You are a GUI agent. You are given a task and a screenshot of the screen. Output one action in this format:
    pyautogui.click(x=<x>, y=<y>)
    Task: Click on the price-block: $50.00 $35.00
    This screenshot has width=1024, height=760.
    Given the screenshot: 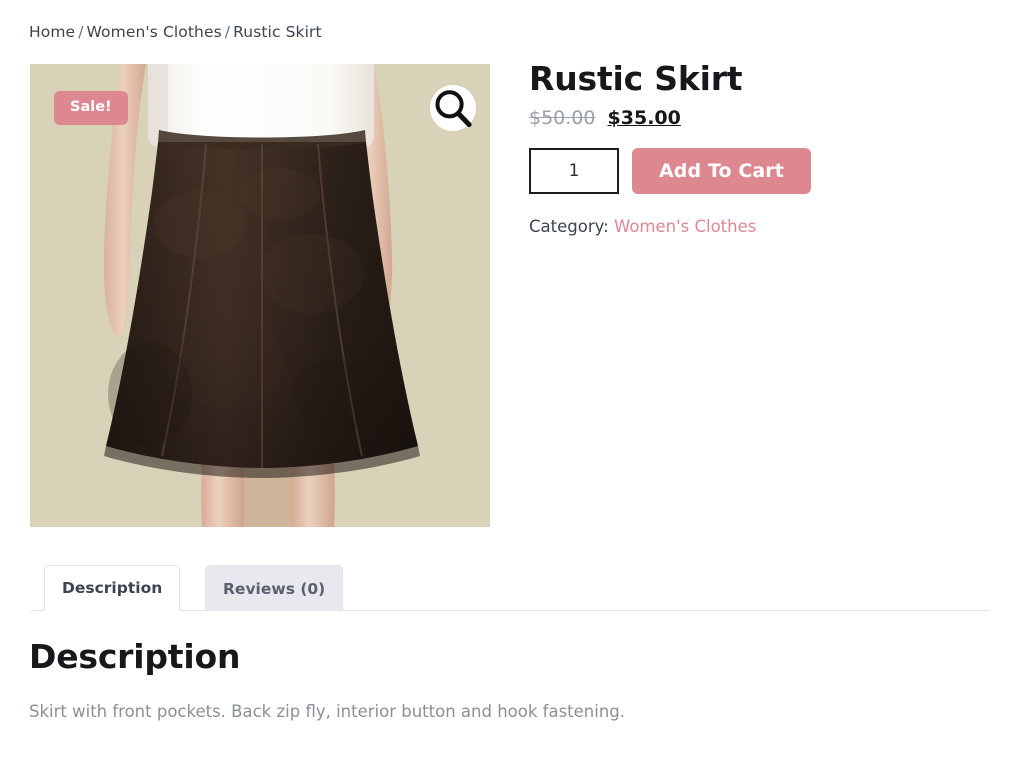 What is the action you would take?
    pyautogui.click(x=764, y=117)
    